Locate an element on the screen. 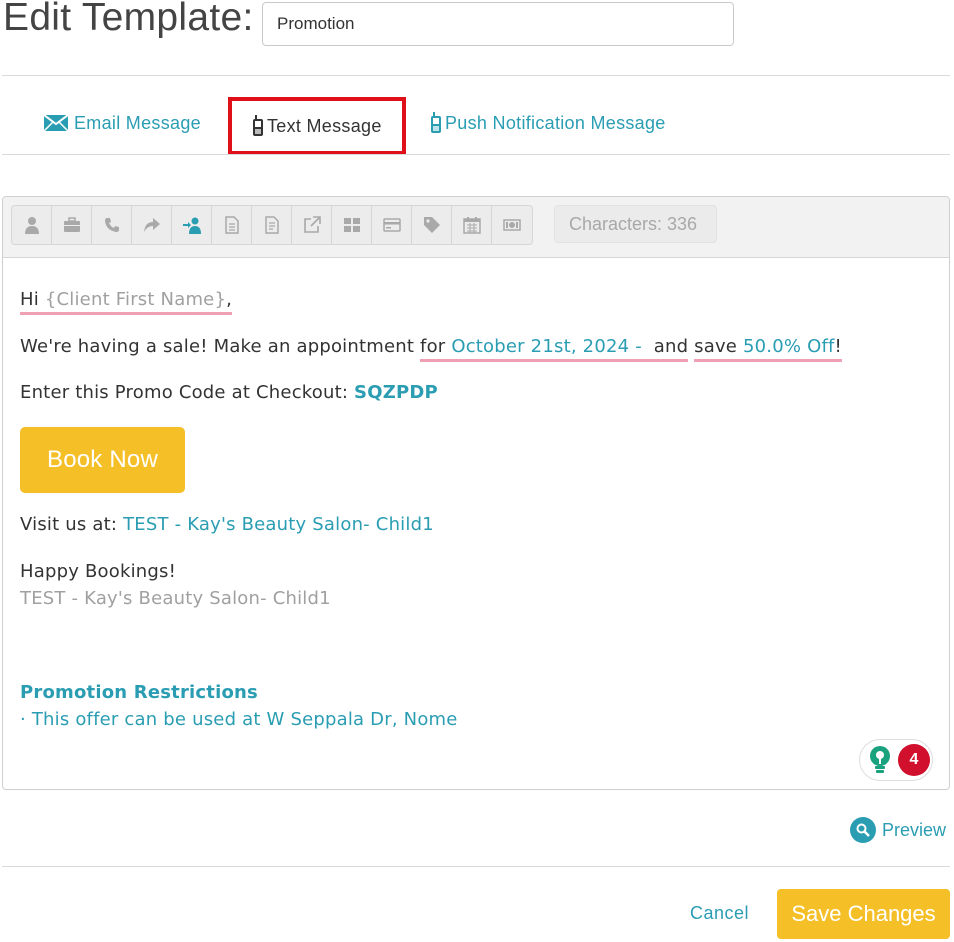  placeholder-tool-group is located at coordinates (272, 225).